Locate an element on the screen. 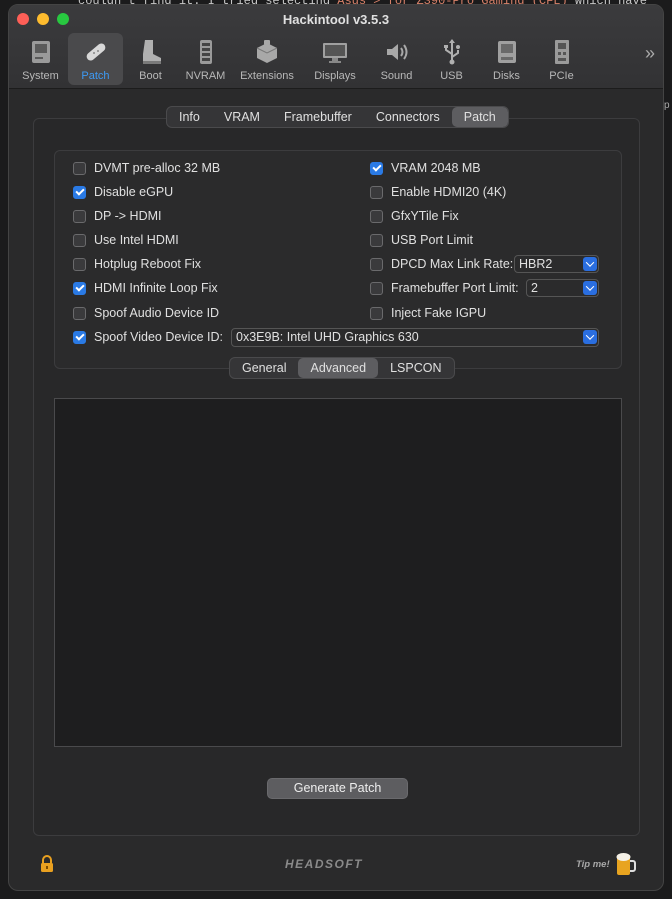  lock-icon is located at coordinates (47, 864).